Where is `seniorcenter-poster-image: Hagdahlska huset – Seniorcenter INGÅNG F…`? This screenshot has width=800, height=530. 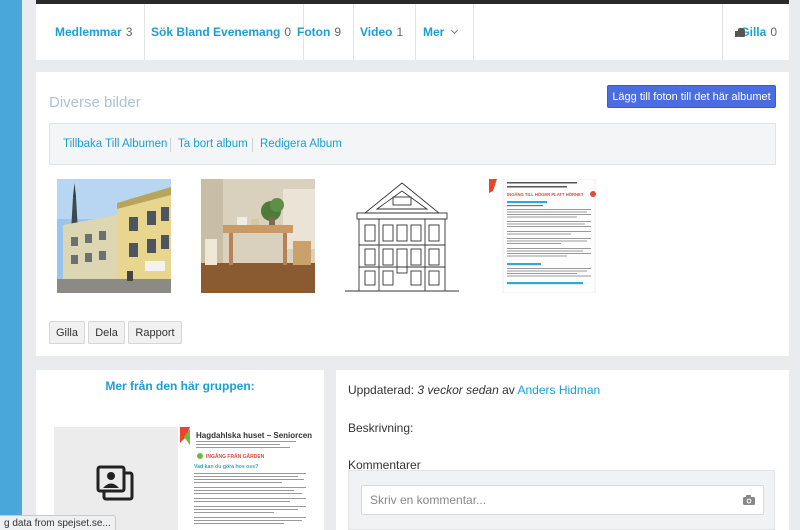
seniorcenter-poster-image: Hagdahlska huset – Seniorcenter INGÅNG F… is located at coordinates (246, 478).